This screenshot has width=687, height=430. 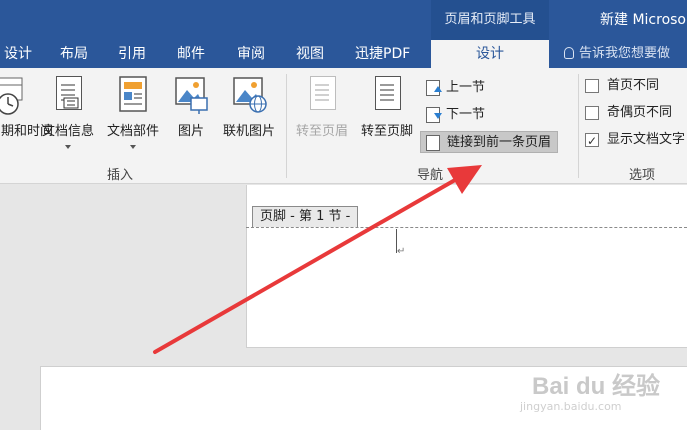 I want to click on previous-section-label: 上一节, so click(x=466, y=87).